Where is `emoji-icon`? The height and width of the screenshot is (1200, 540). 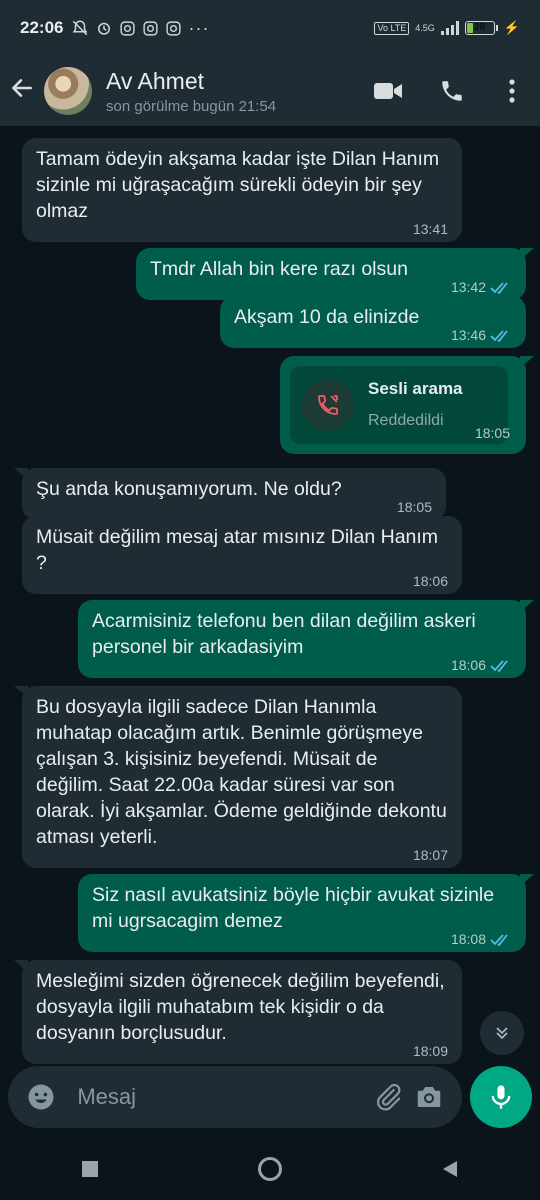 emoji-icon is located at coordinates (41, 1097).